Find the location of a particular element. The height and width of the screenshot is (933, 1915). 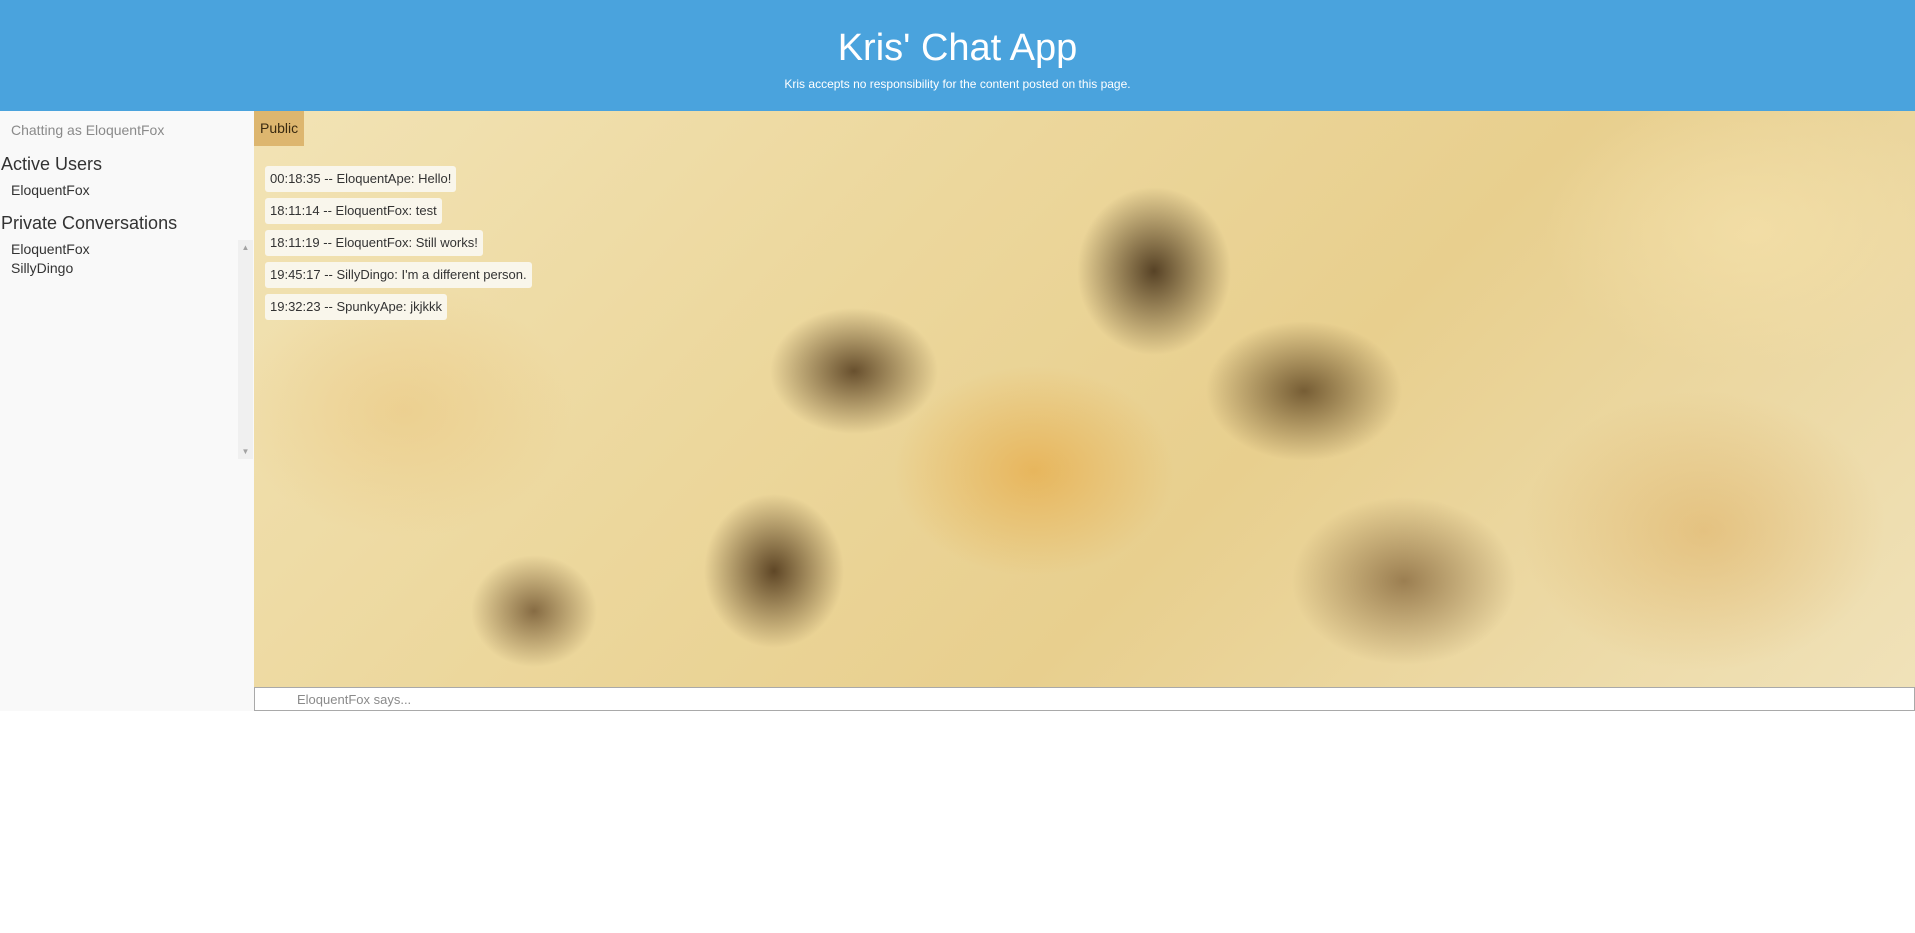

private-conversations-scrollbar: ▲ ▼ is located at coordinates (245, 349).